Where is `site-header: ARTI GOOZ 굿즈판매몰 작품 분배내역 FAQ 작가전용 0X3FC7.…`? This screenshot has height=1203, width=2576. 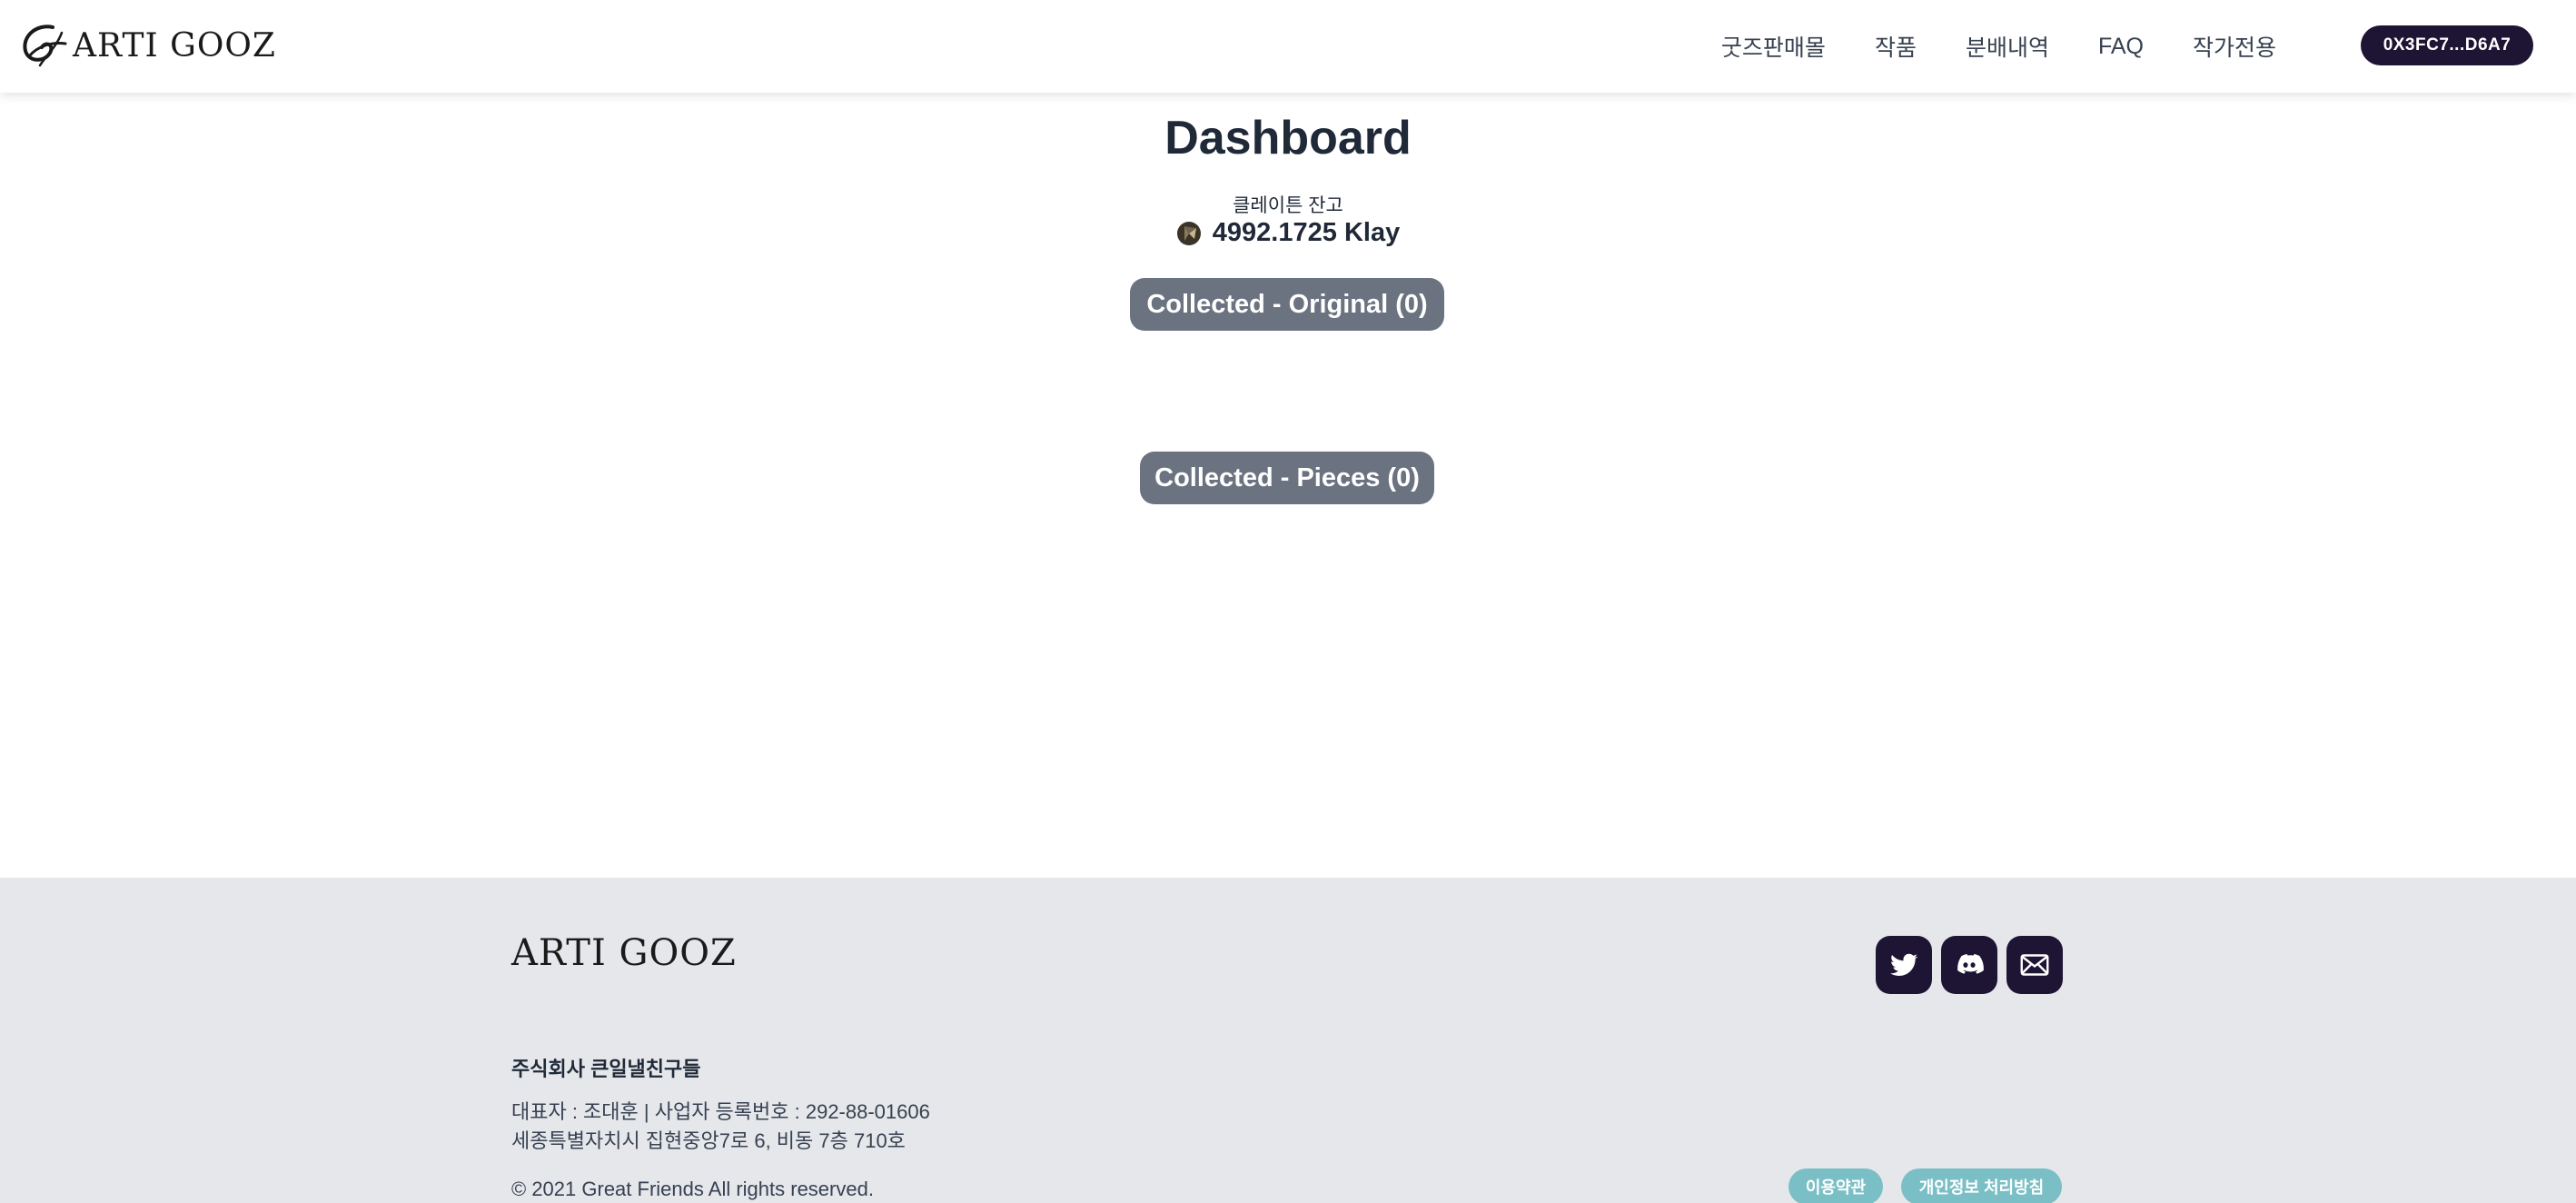 site-header: ARTI GOOZ 굿즈판매몰 작품 분배내역 FAQ 작가전용 0X3FC7.… is located at coordinates (1288, 46).